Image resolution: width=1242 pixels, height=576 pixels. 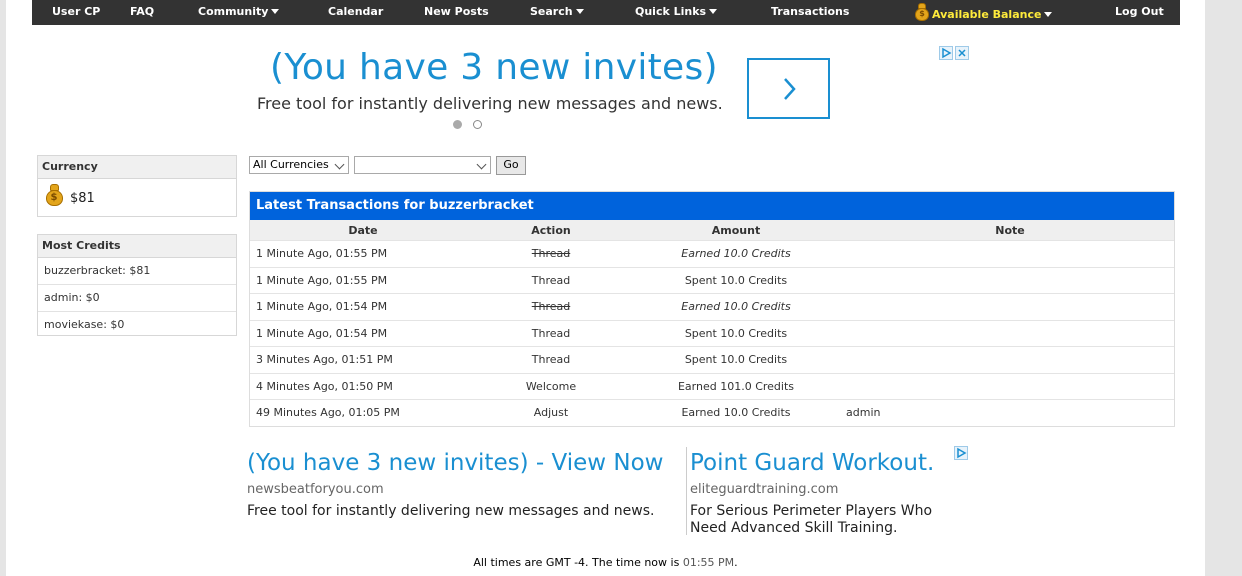 What do you see at coordinates (363, 386) in the screenshot?
I see `cell-date: 4 Minutes Ago, 01:50 PM` at bounding box center [363, 386].